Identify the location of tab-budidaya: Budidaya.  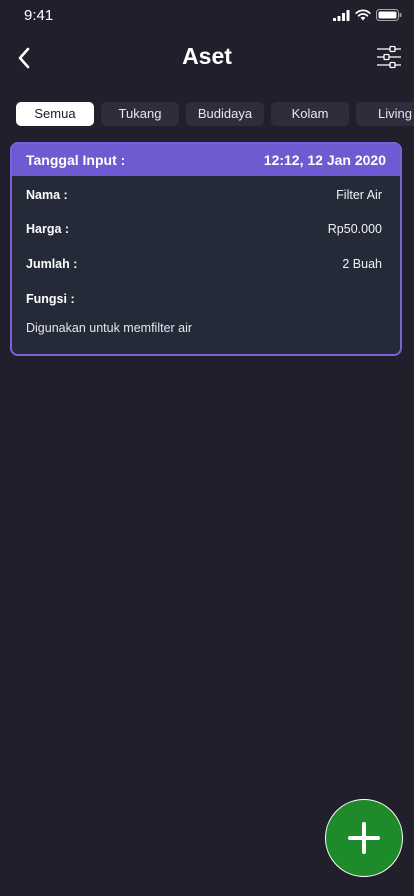
(225, 114).